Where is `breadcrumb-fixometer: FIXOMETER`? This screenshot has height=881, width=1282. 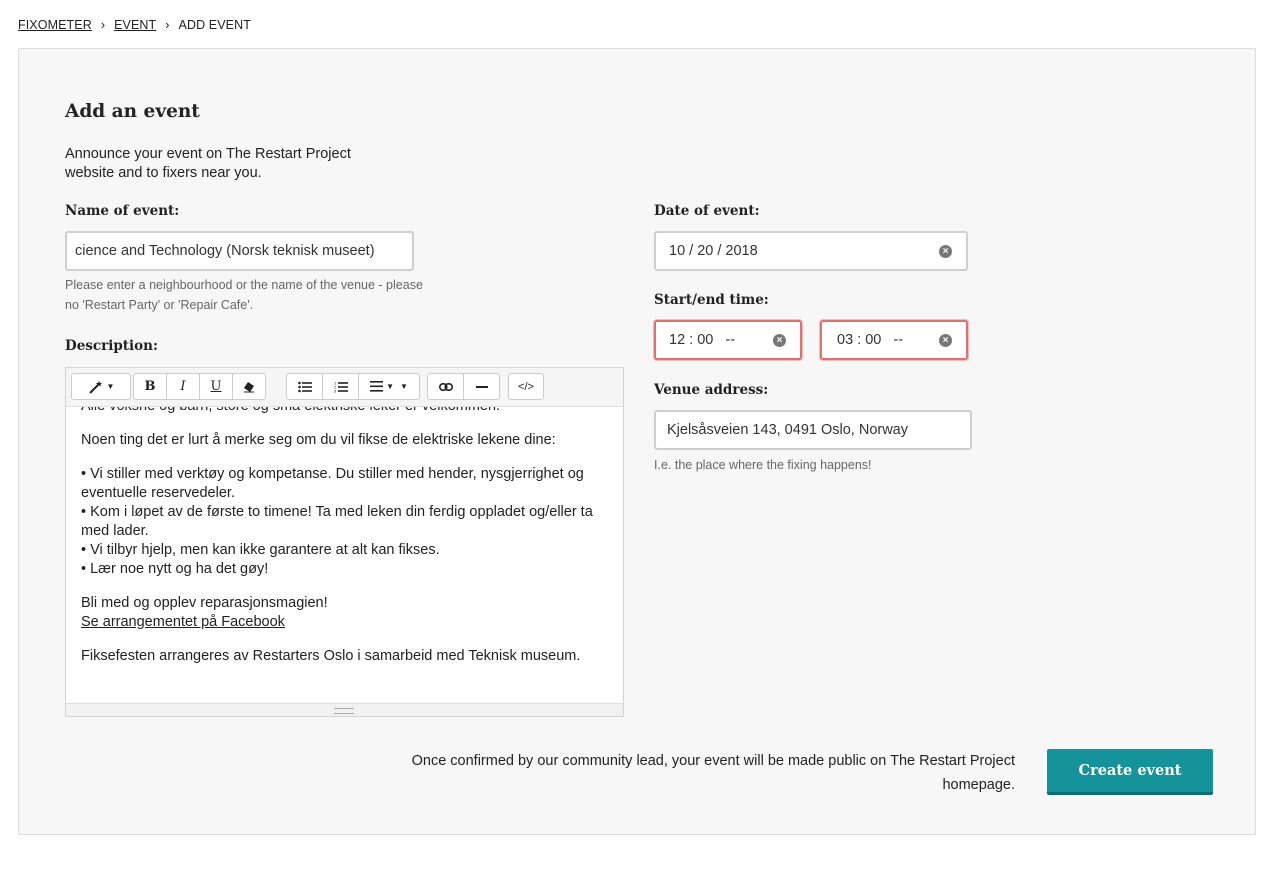
breadcrumb-fixometer: FIXOMETER is located at coordinates (55, 25).